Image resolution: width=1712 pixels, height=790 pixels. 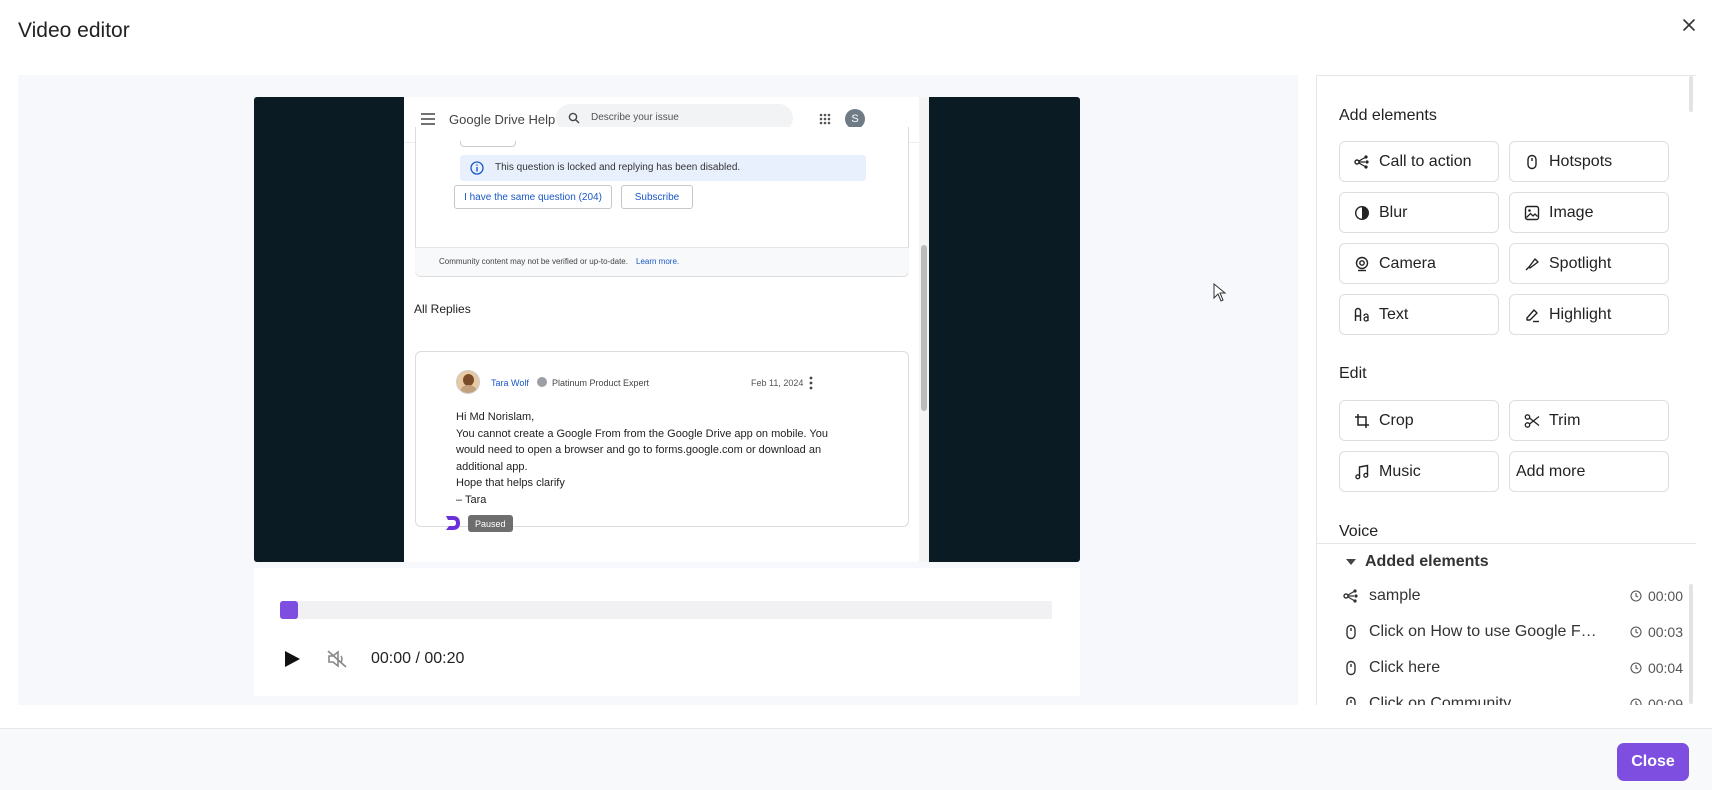 What do you see at coordinates (510, 483) in the screenshot?
I see `reply-line: Hope that helps clarify` at bounding box center [510, 483].